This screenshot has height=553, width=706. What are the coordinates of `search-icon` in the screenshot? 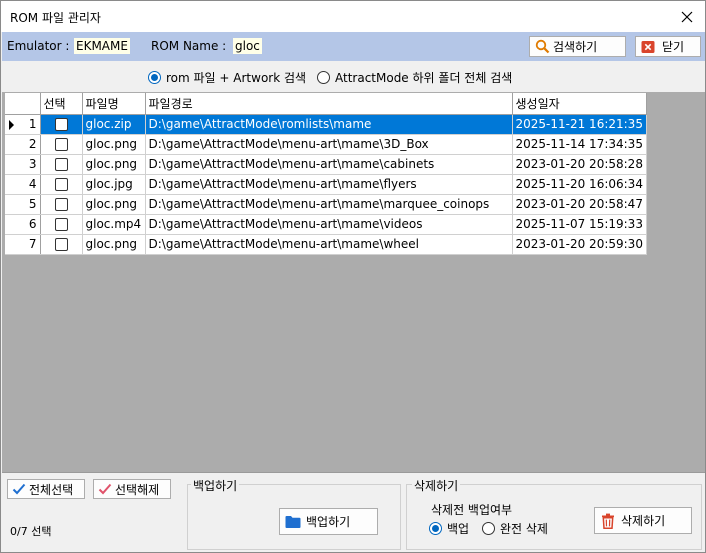 It's located at (542, 46).